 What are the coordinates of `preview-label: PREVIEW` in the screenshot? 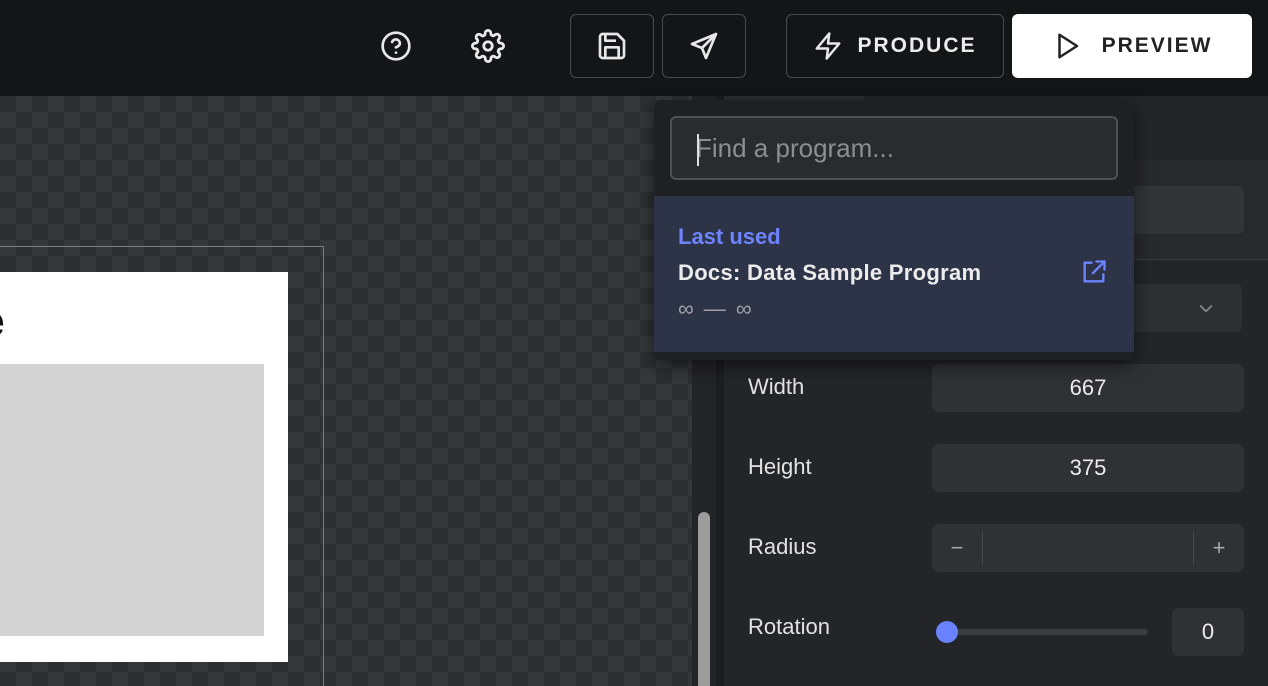 It's located at (1157, 45).